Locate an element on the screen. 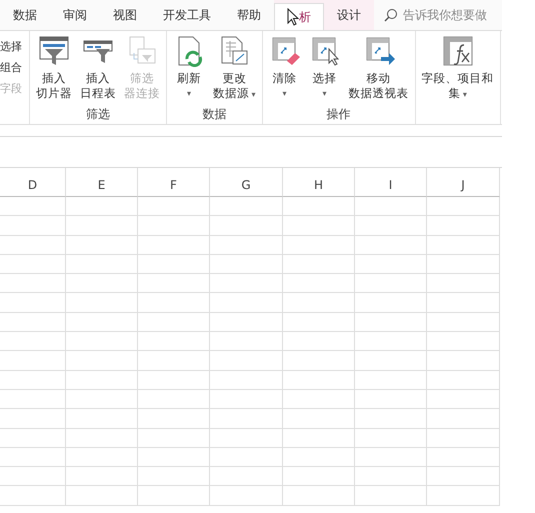 Image resolution: width=535 pixels, height=513 pixels. column-header: G is located at coordinates (246, 182).